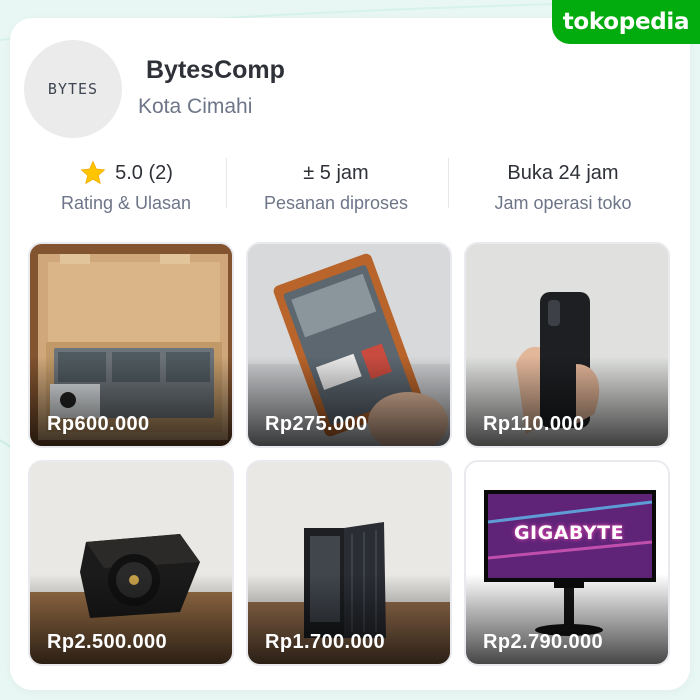 The height and width of the screenshot is (700, 700). What do you see at coordinates (98, 424) in the screenshot?
I see `product-price: Rp600.000` at bounding box center [98, 424].